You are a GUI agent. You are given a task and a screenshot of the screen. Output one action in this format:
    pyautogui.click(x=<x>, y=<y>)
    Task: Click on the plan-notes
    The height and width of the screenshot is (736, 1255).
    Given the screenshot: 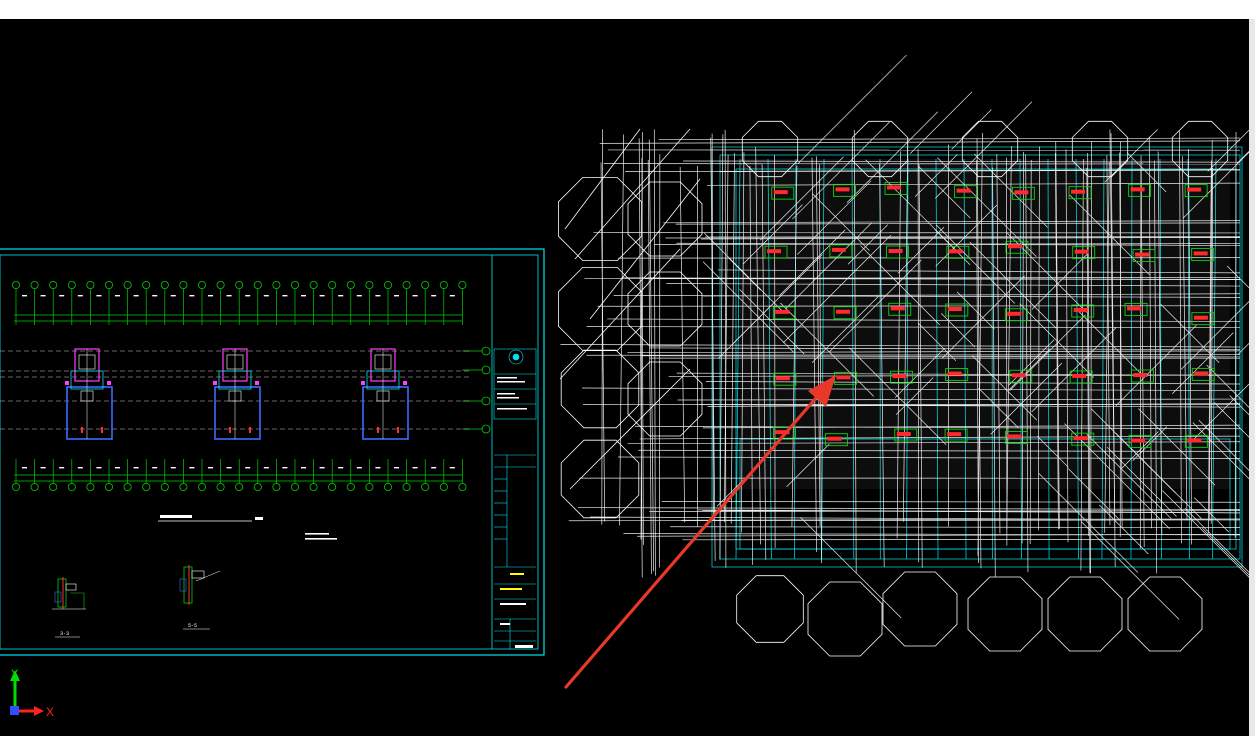 What is the action you would take?
    pyautogui.click(x=321, y=536)
    